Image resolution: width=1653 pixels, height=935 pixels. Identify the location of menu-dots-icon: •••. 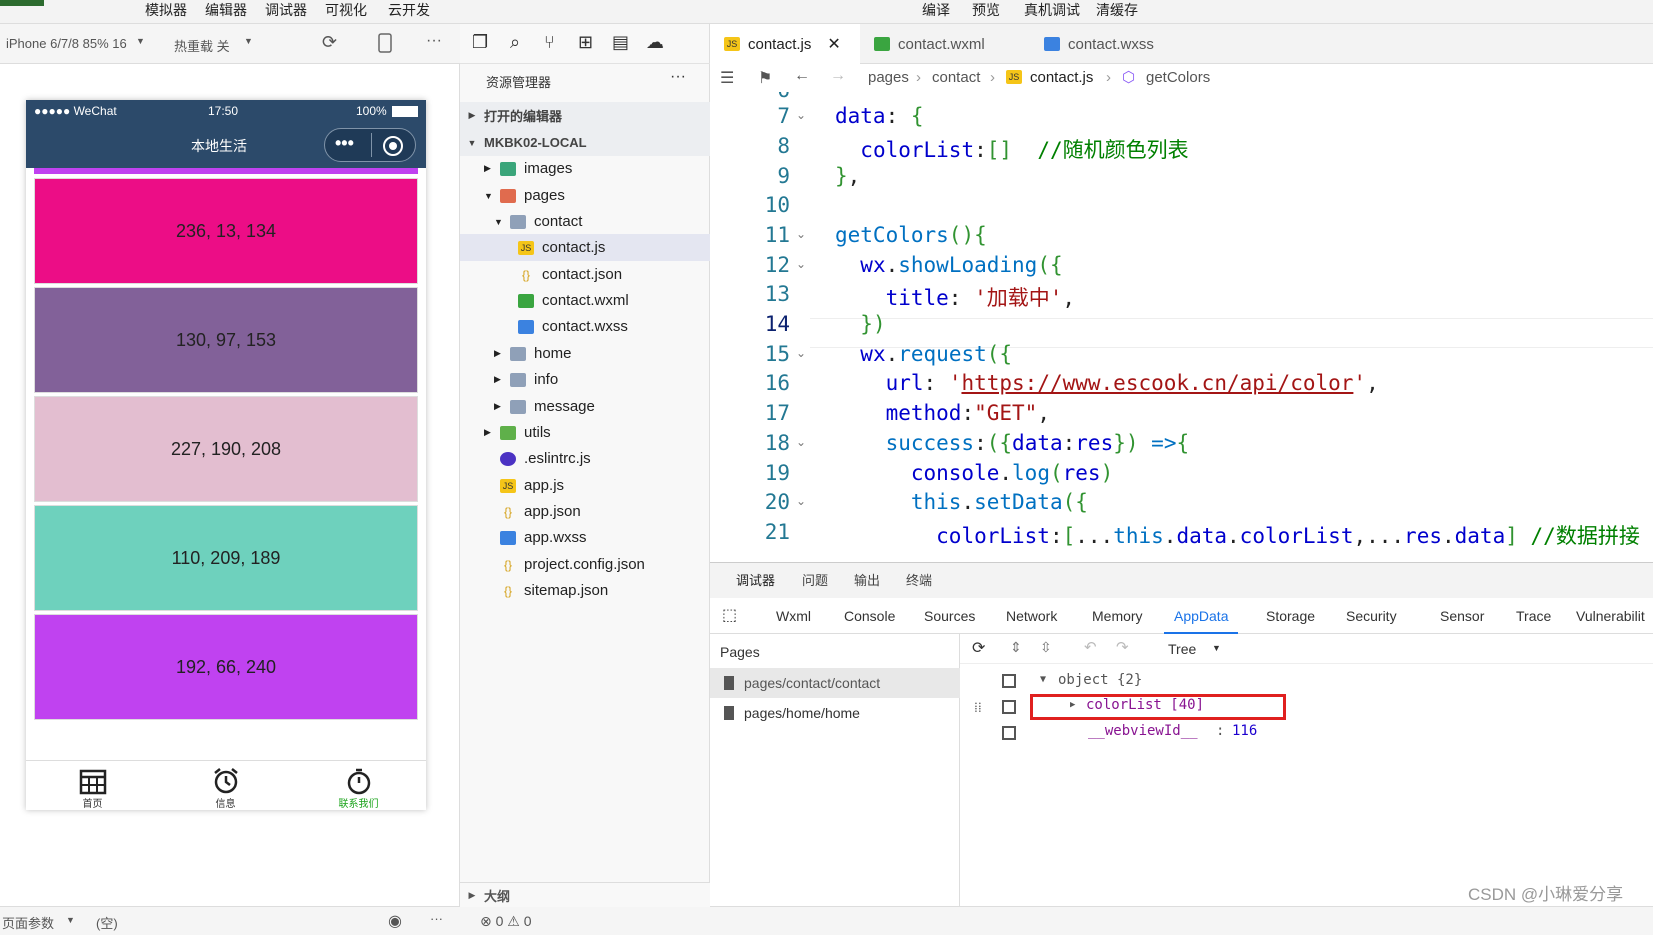
(344, 143).